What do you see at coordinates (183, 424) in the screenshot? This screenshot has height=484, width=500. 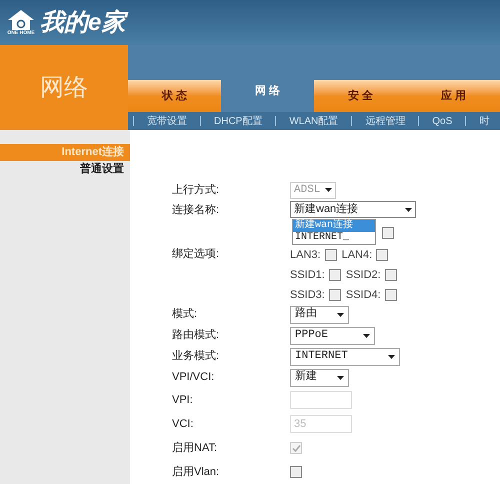 I see `field-label: VCI:` at bounding box center [183, 424].